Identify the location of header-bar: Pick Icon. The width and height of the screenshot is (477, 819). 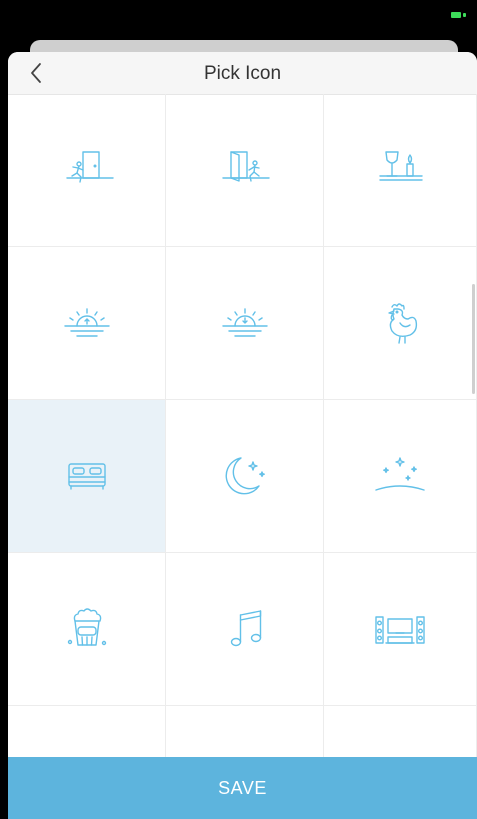
(242, 73).